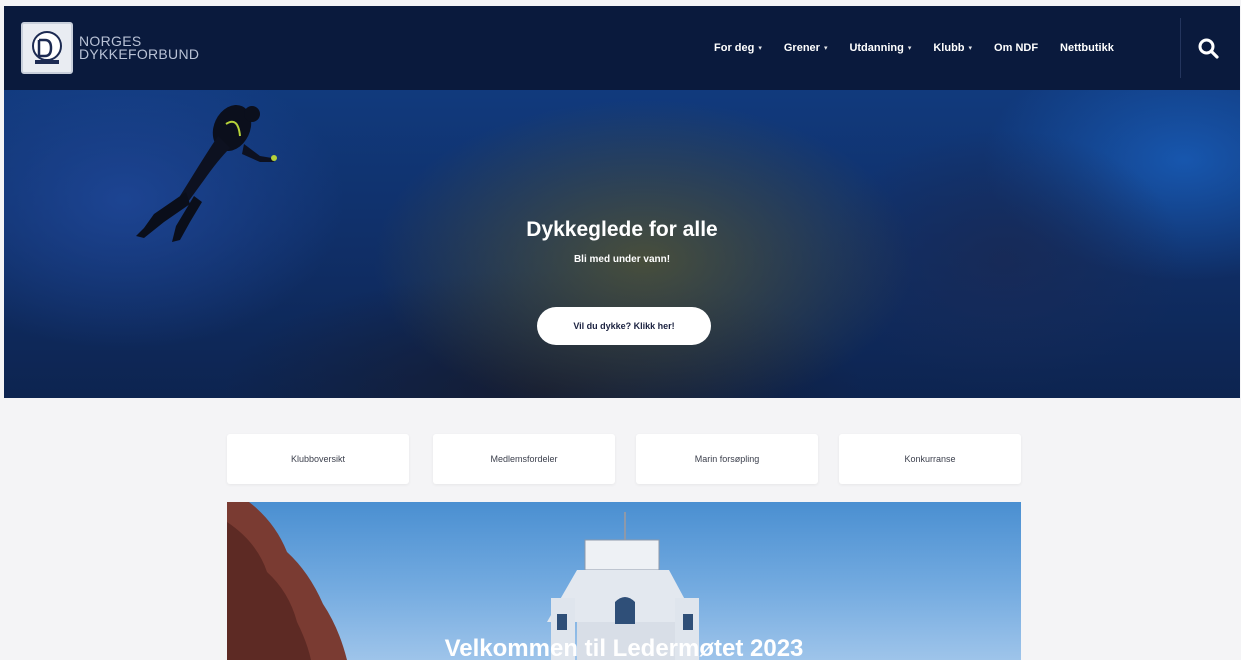 This screenshot has width=1241, height=660. I want to click on hero-subtitle: Bli med under vann!, so click(622, 259).